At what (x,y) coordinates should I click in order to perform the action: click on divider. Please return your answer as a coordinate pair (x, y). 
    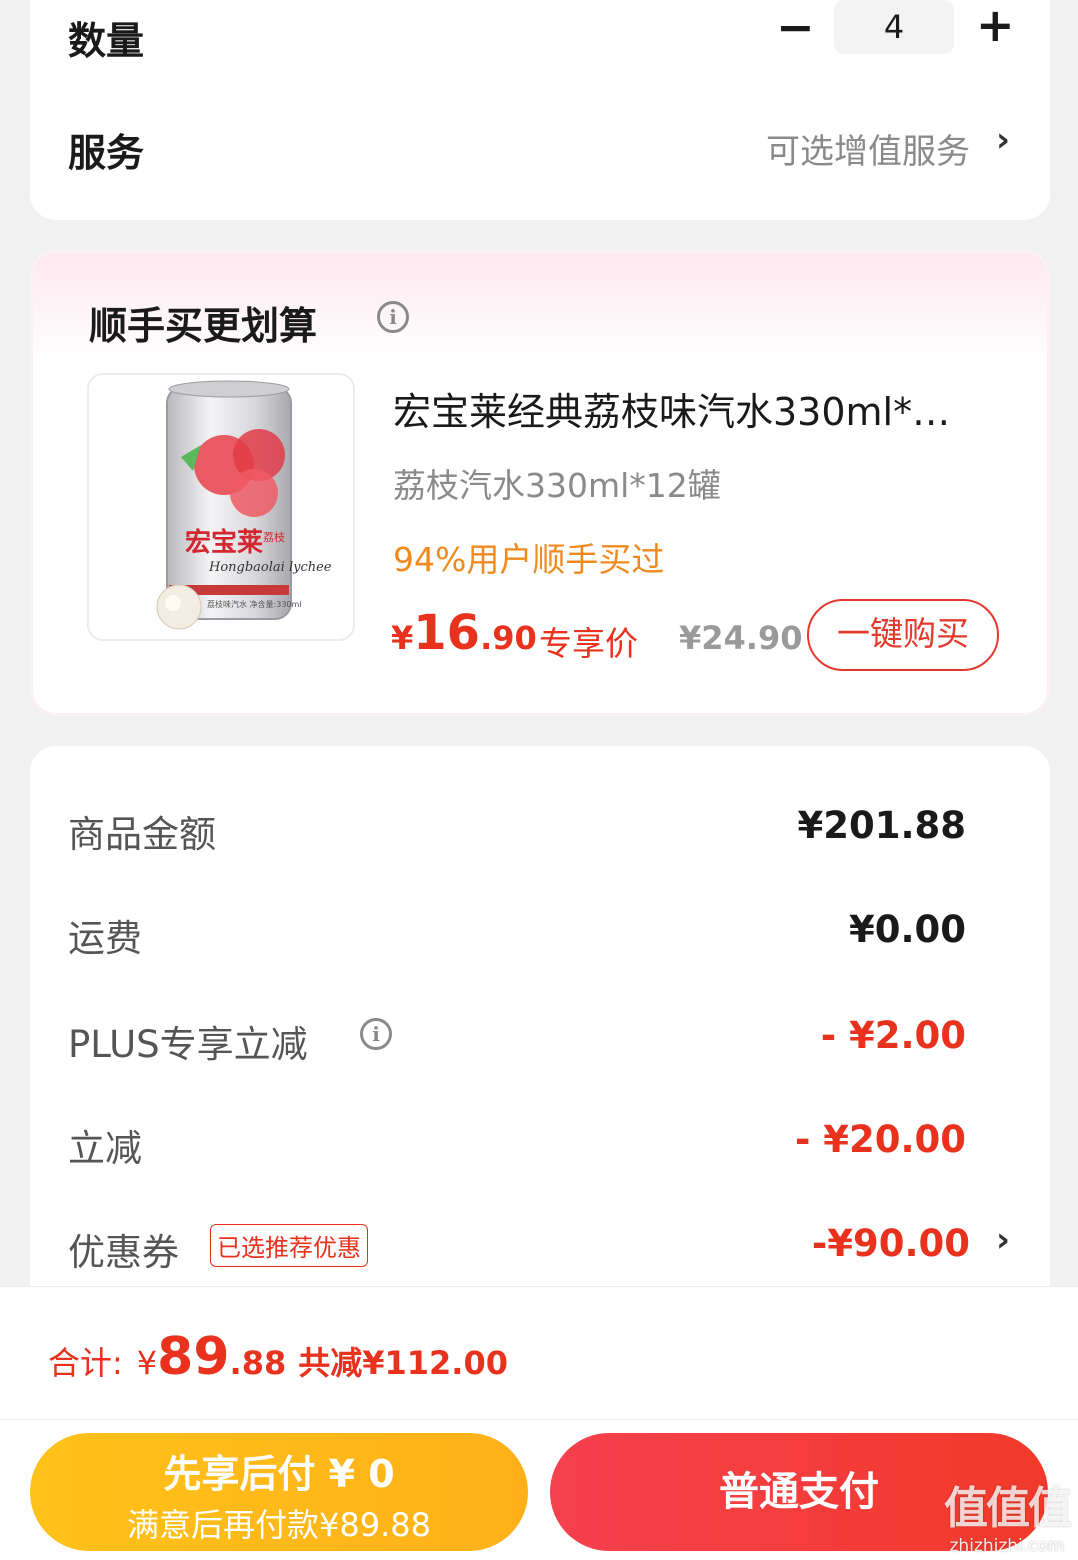
    Looking at the image, I should click on (539, 1419).